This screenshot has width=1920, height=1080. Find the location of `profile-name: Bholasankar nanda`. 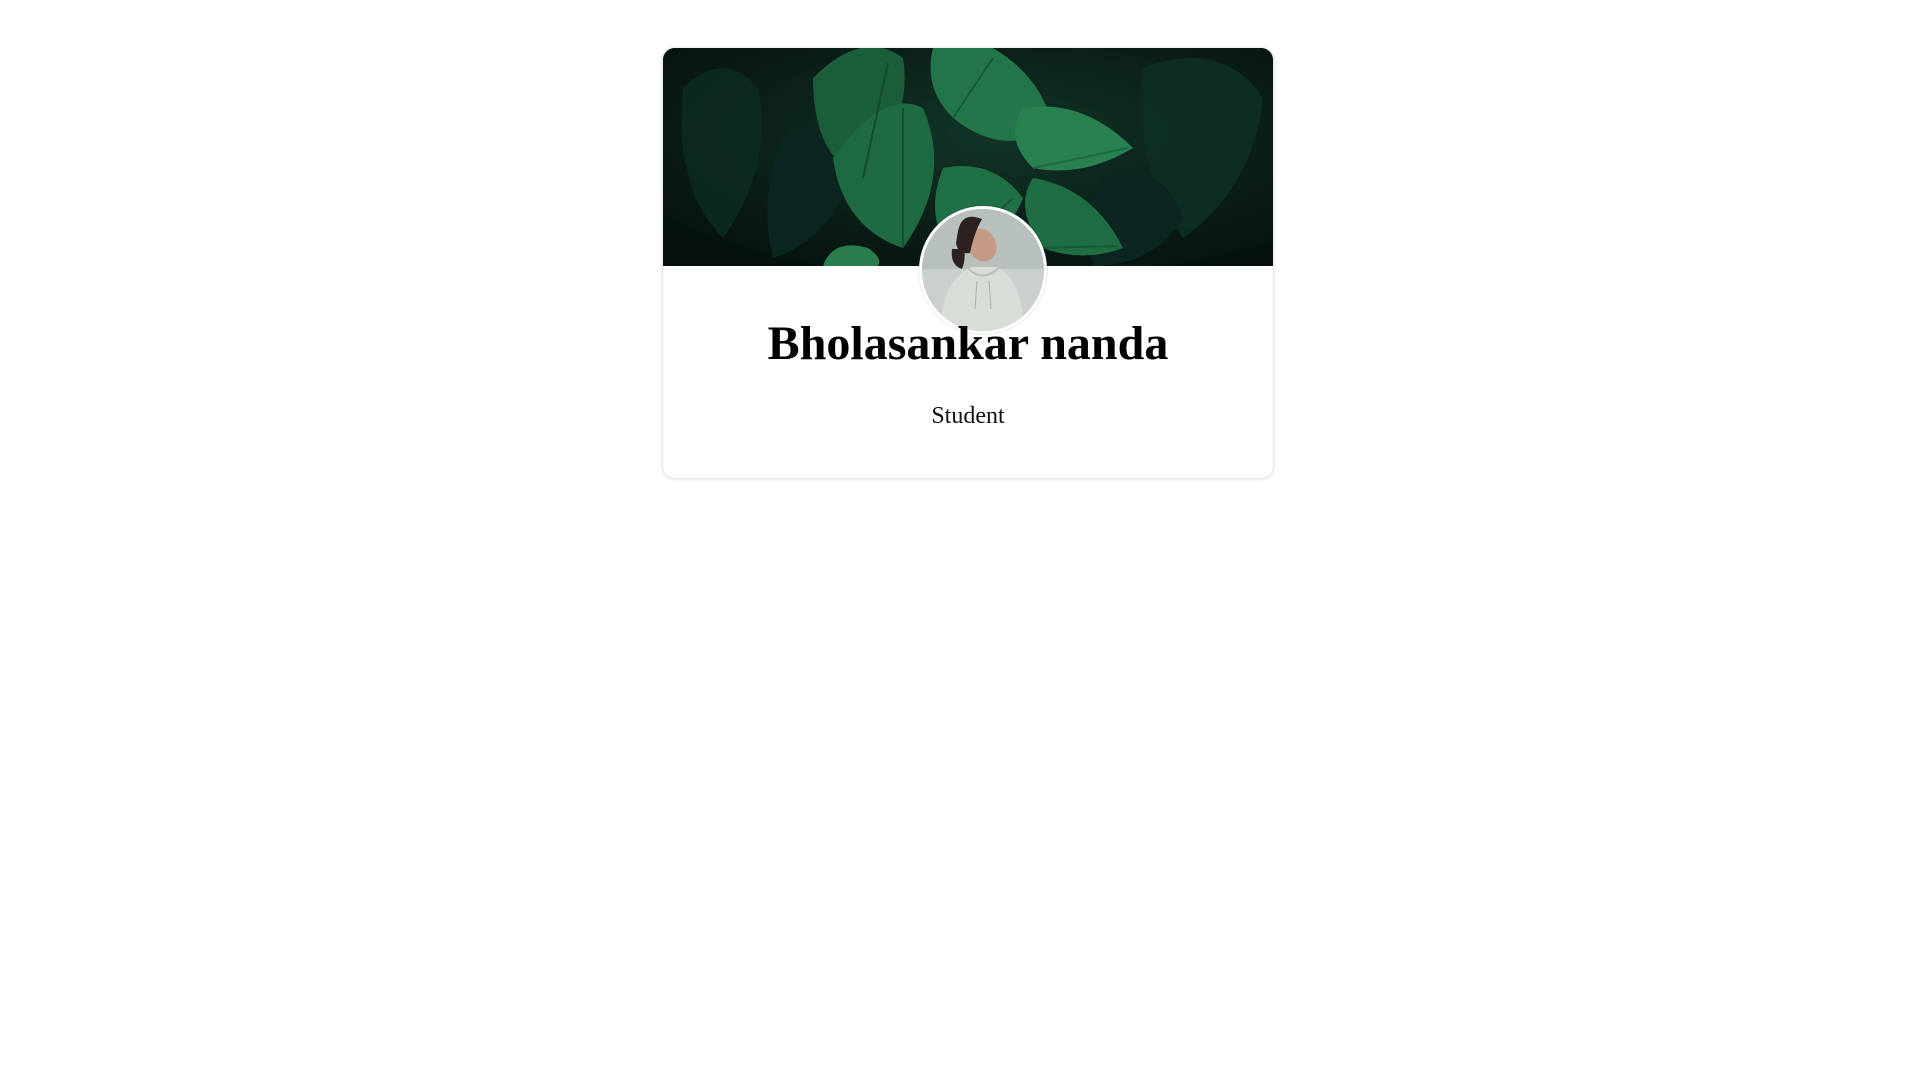

profile-name: Bholasankar nanda is located at coordinates (968, 343).